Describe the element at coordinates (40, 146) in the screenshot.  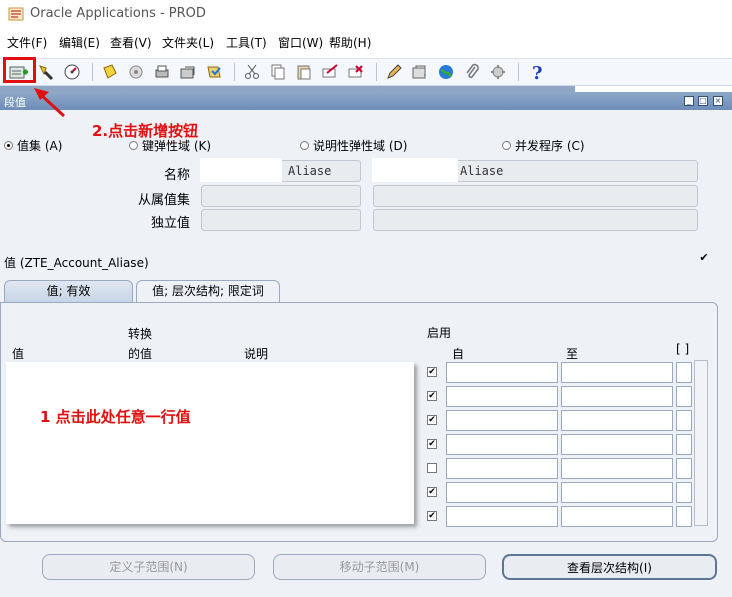
I see `radio-label: 值集 (A)` at that location.